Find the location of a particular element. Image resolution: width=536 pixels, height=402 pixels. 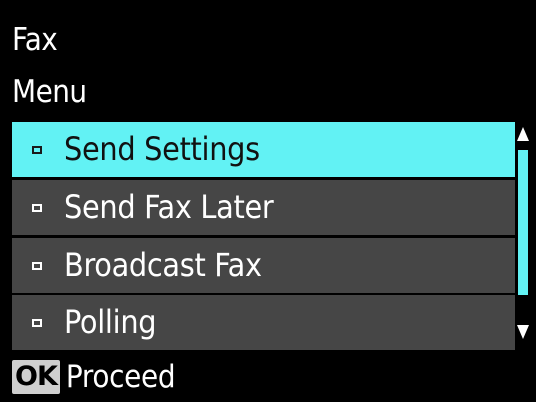

scrollbar is located at coordinates (523, 236).